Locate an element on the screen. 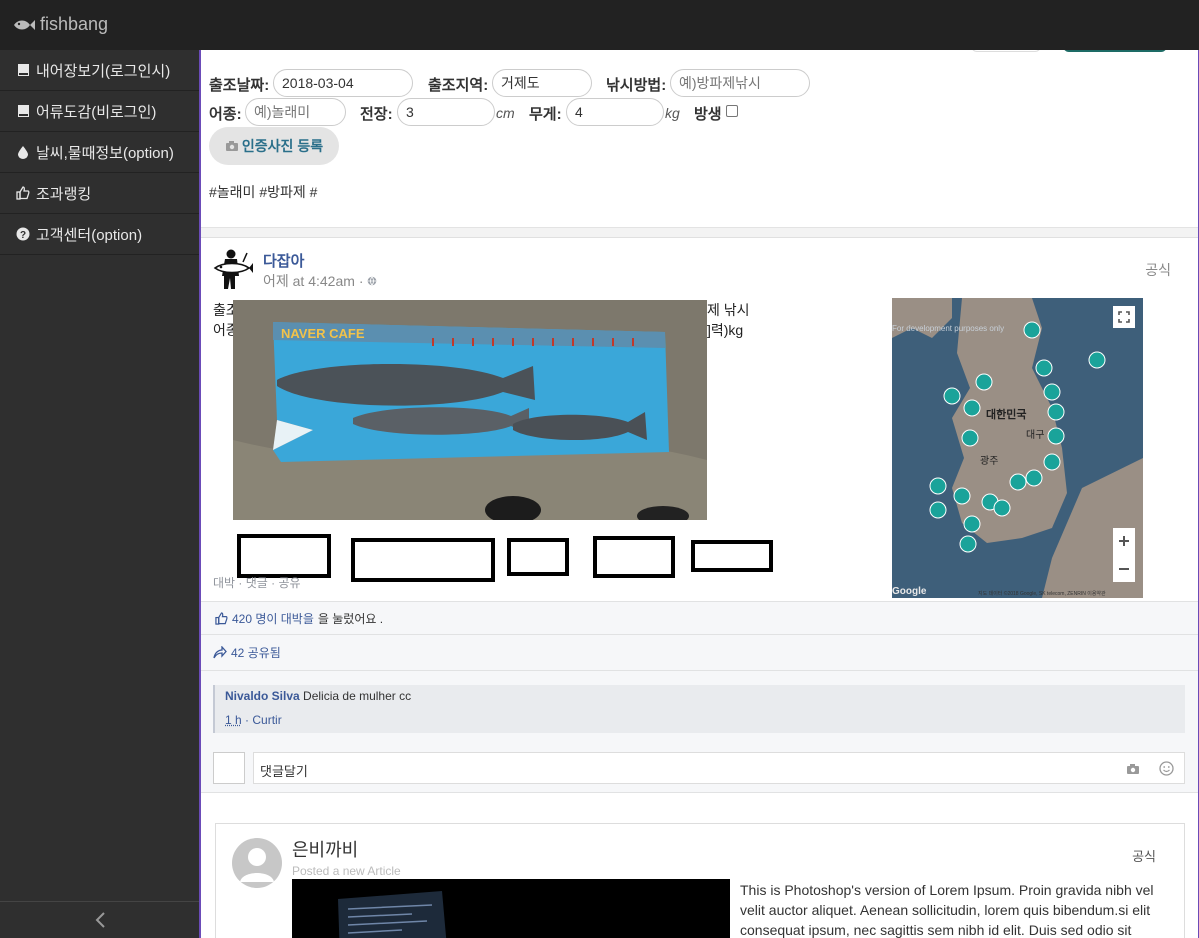 The image size is (1199, 938). sidebar-item-label: 고객센터(option) is located at coordinates (89, 235).